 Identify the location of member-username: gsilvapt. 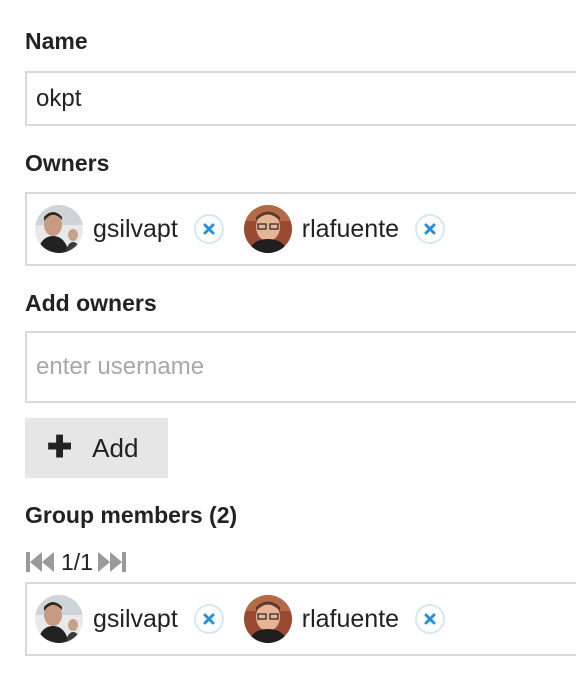
(135, 618).